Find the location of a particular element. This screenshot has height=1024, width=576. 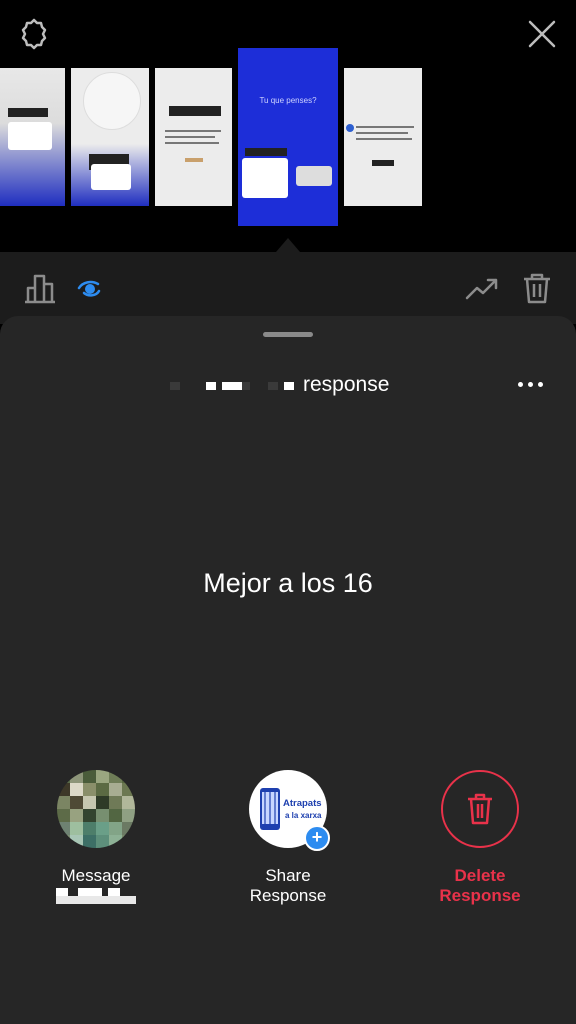

story-action-row is located at coordinates (288, 288).